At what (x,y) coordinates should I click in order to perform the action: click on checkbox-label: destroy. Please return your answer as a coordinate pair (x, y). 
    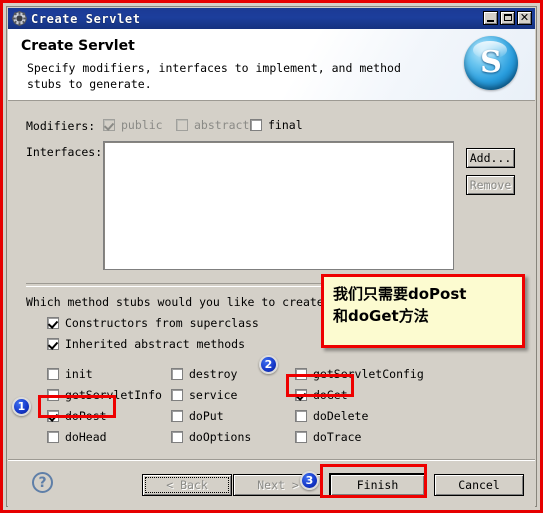
    Looking at the image, I should click on (213, 374).